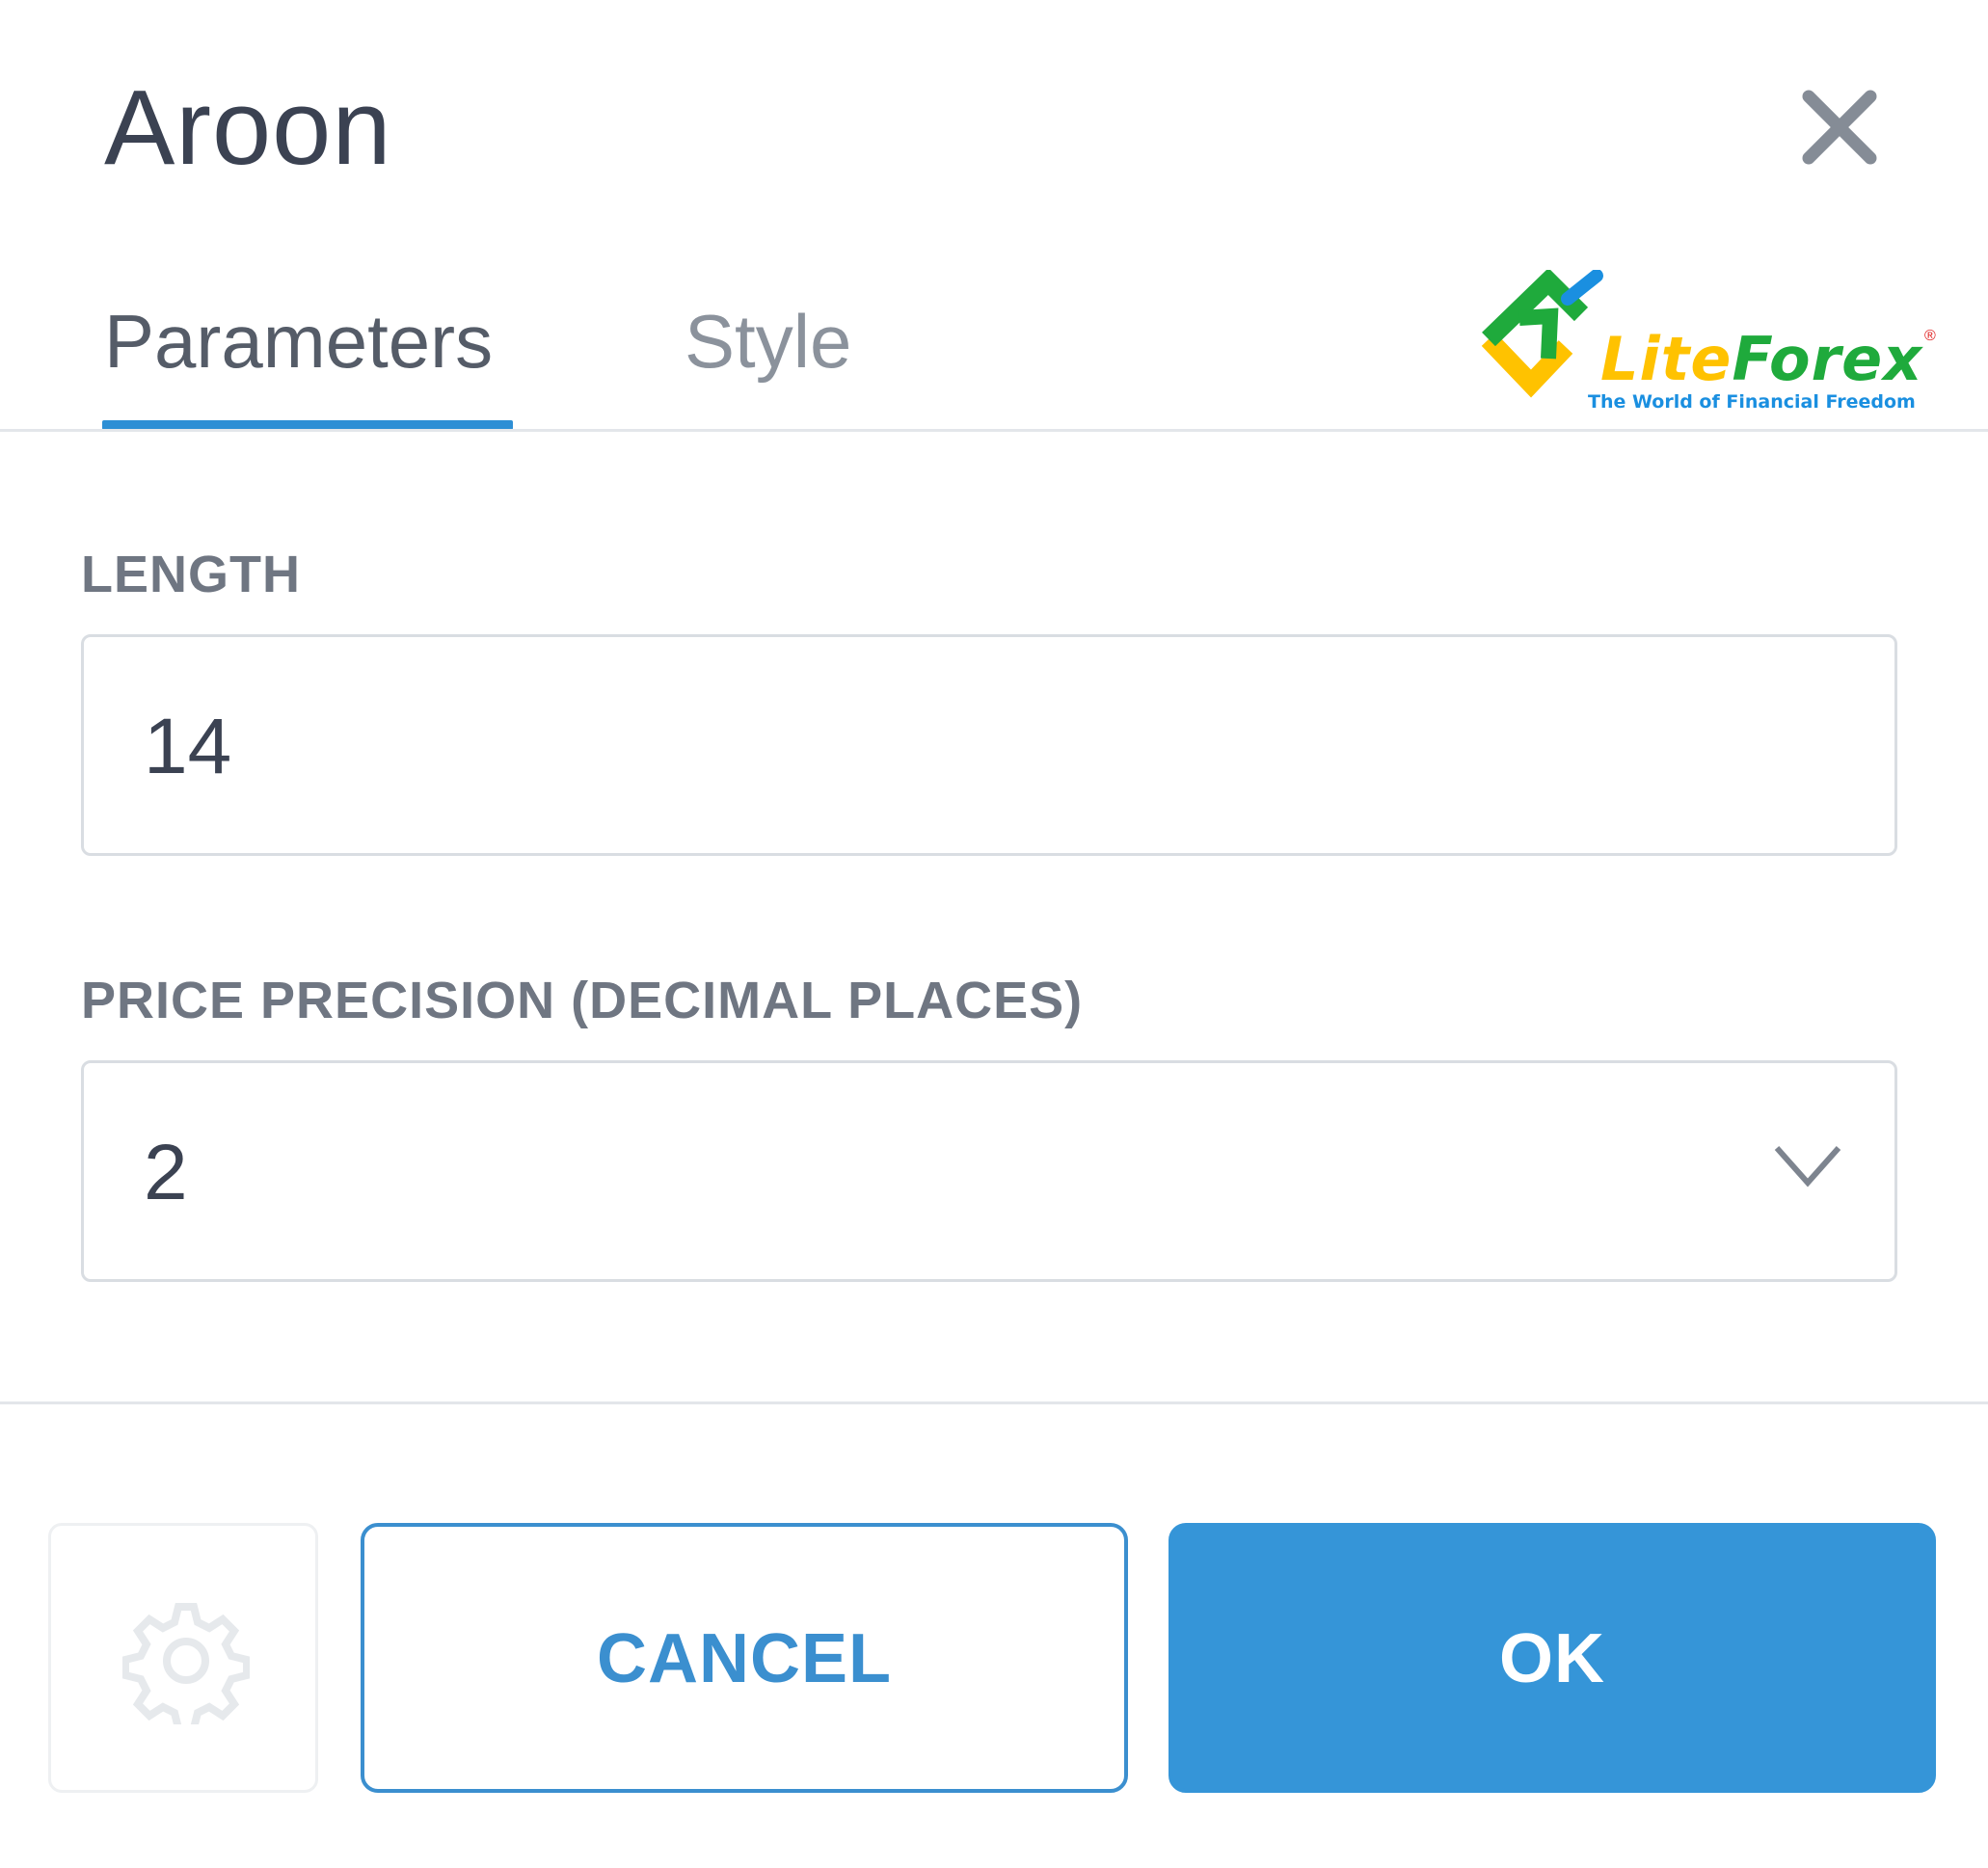 The width and height of the screenshot is (1988, 1868). What do you see at coordinates (768, 341) in the screenshot?
I see `tab-style: Style` at bounding box center [768, 341].